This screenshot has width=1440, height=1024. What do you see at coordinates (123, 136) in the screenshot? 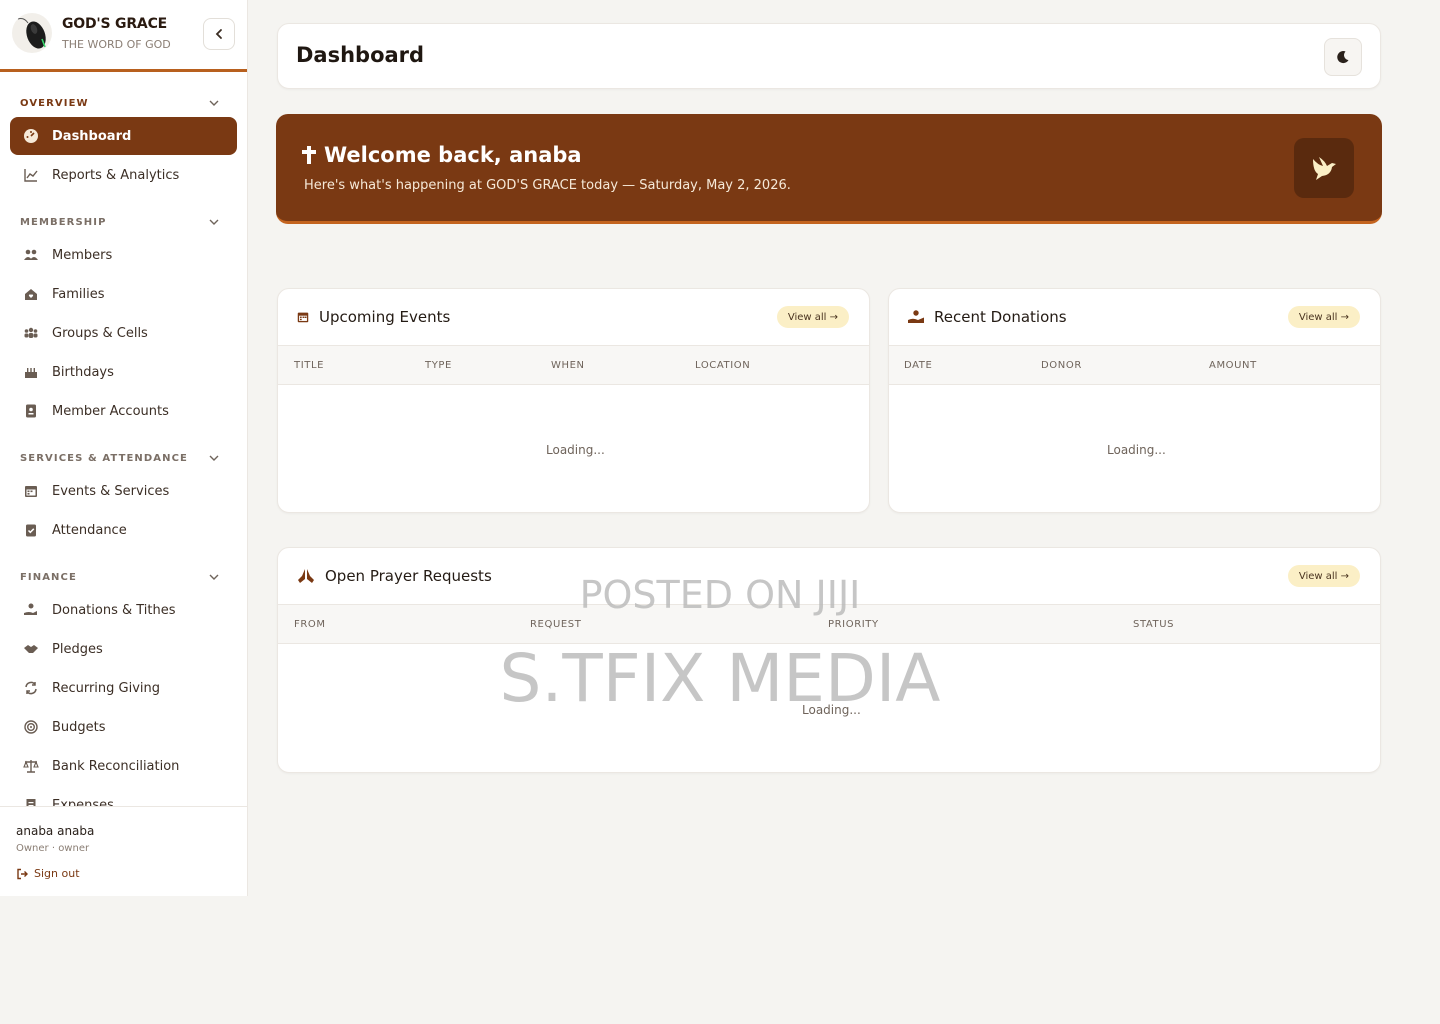
I see `sidebar-item-dashboard: Dashboard` at bounding box center [123, 136].